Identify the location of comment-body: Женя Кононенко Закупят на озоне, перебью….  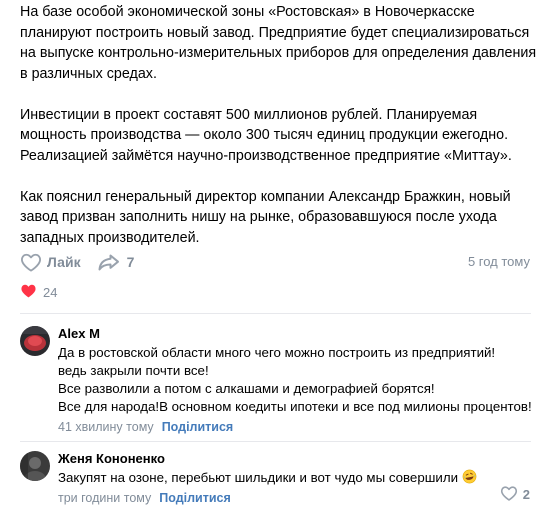
(299, 478).